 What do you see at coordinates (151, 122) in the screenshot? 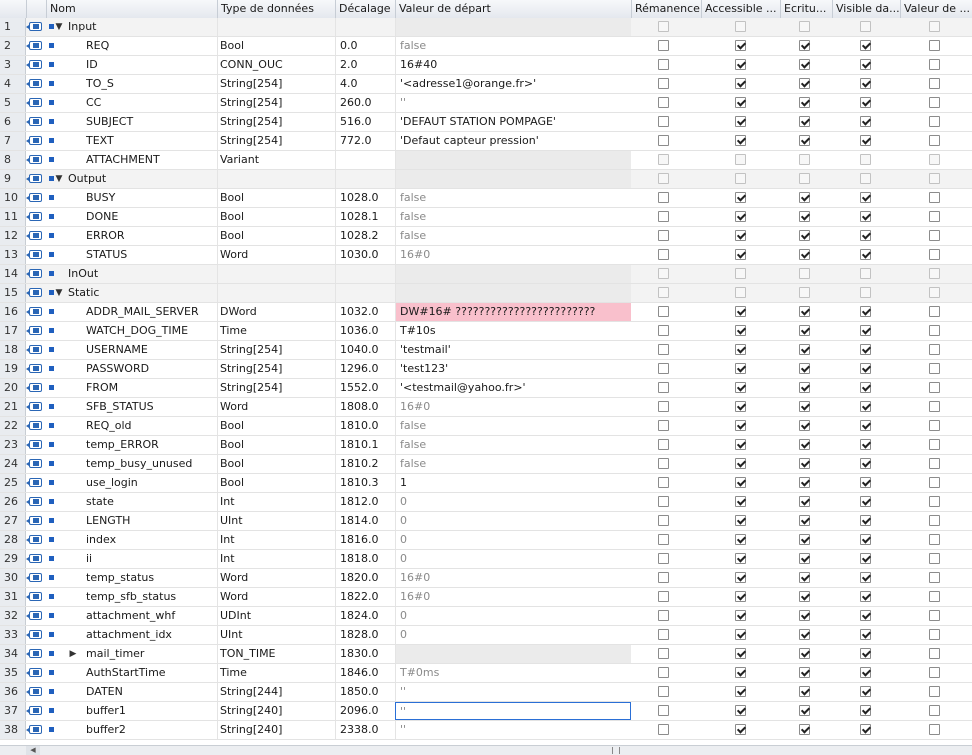
I see `variable-name: SUBJECT` at bounding box center [151, 122].